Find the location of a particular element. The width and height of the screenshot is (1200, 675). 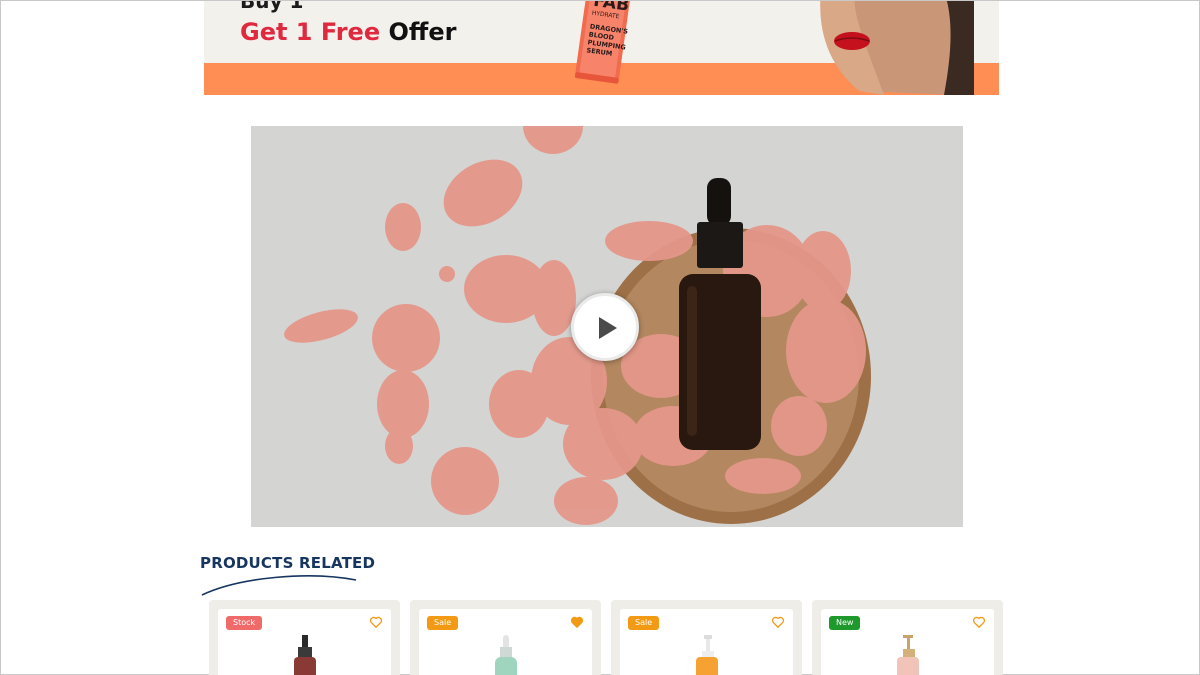

title-underline-swoosh is located at coordinates (279, 585).